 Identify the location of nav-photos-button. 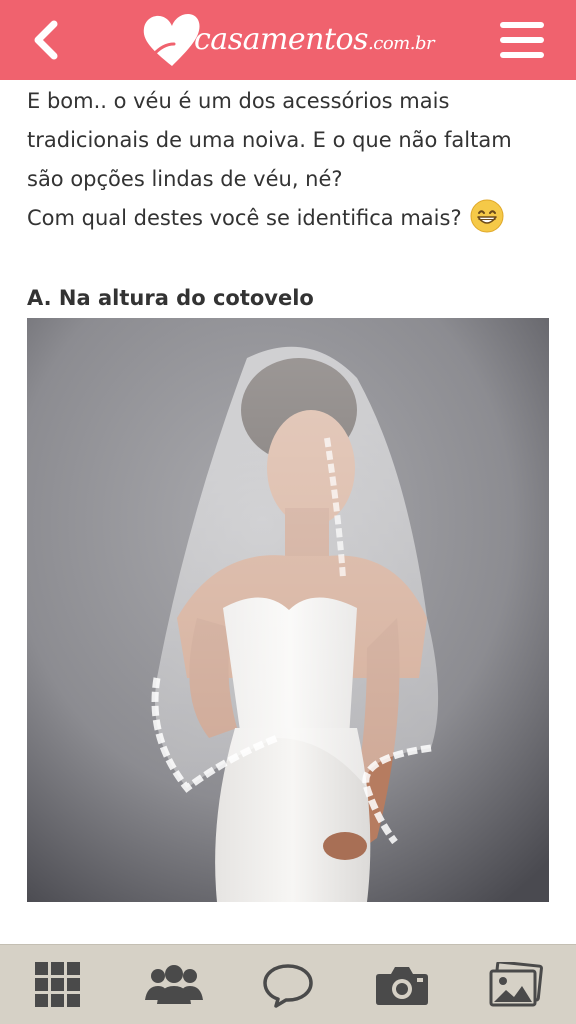
(516, 985).